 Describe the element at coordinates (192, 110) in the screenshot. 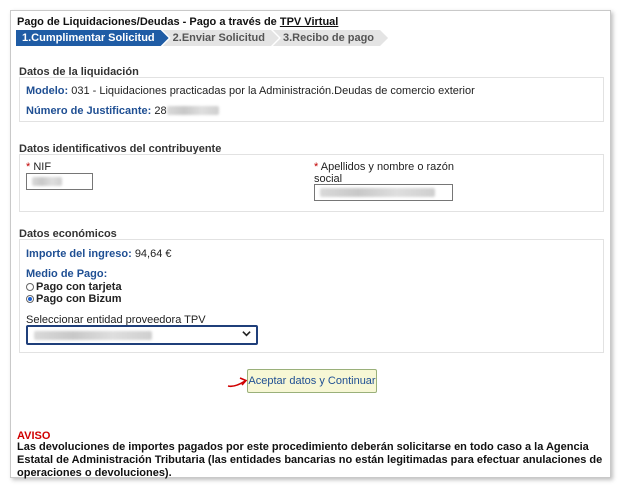

I see `justificante-redacted` at that location.